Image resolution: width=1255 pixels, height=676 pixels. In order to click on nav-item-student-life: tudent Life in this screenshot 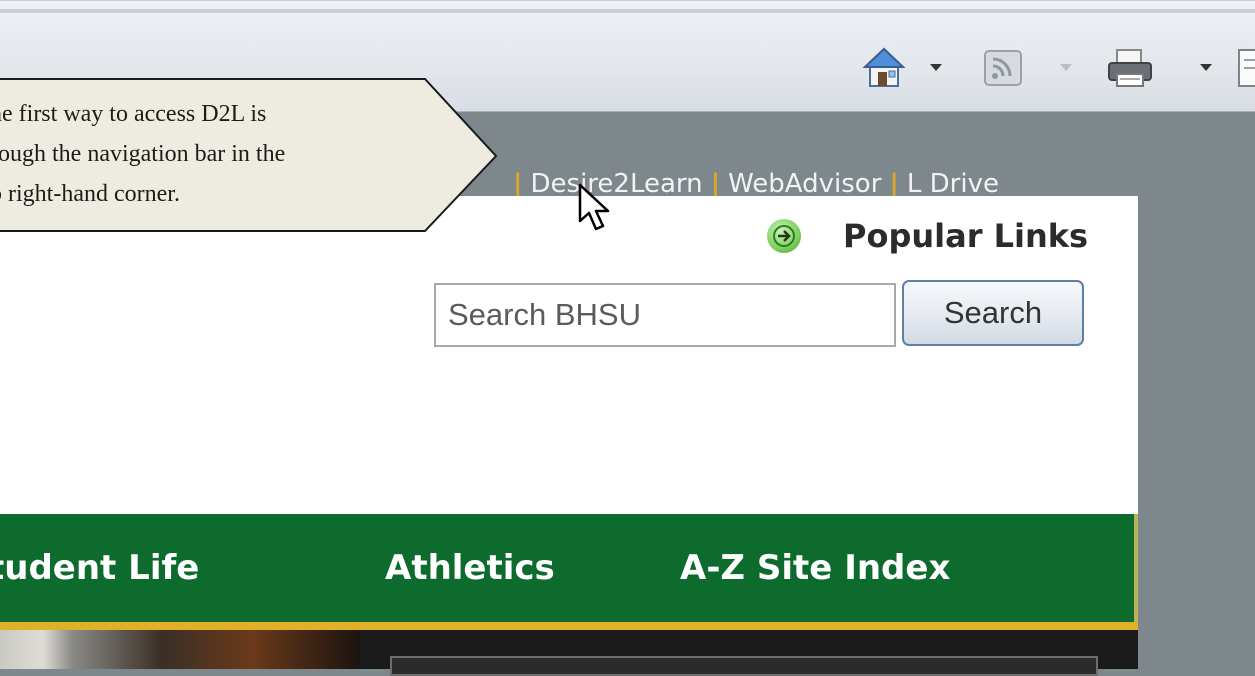, I will do `click(99, 568)`.